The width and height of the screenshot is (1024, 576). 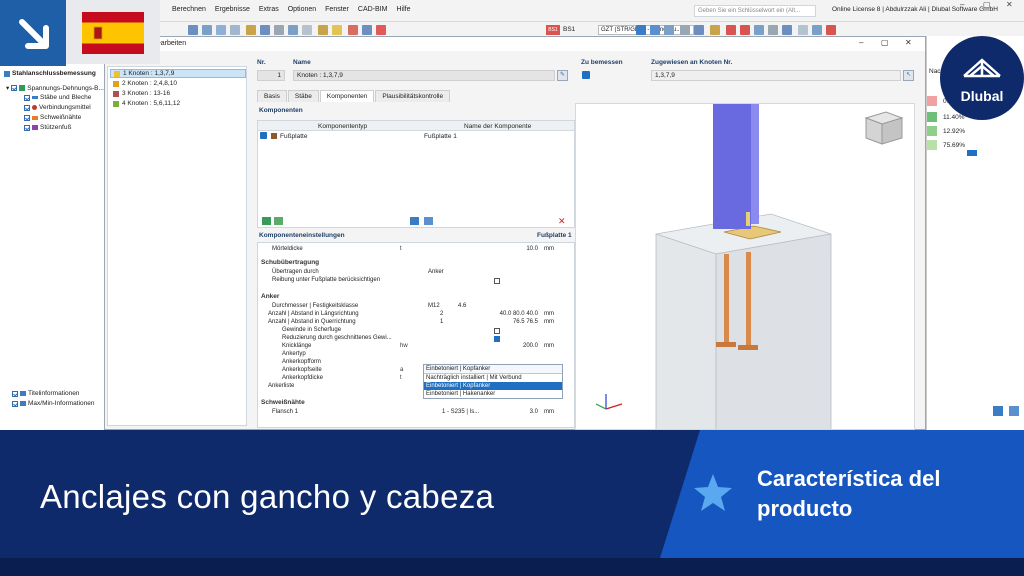 What do you see at coordinates (493, 394) in the screenshot?
I see `dropdown-option: Einbetoniert | Hakenanker` at bounding box center [493, 394].